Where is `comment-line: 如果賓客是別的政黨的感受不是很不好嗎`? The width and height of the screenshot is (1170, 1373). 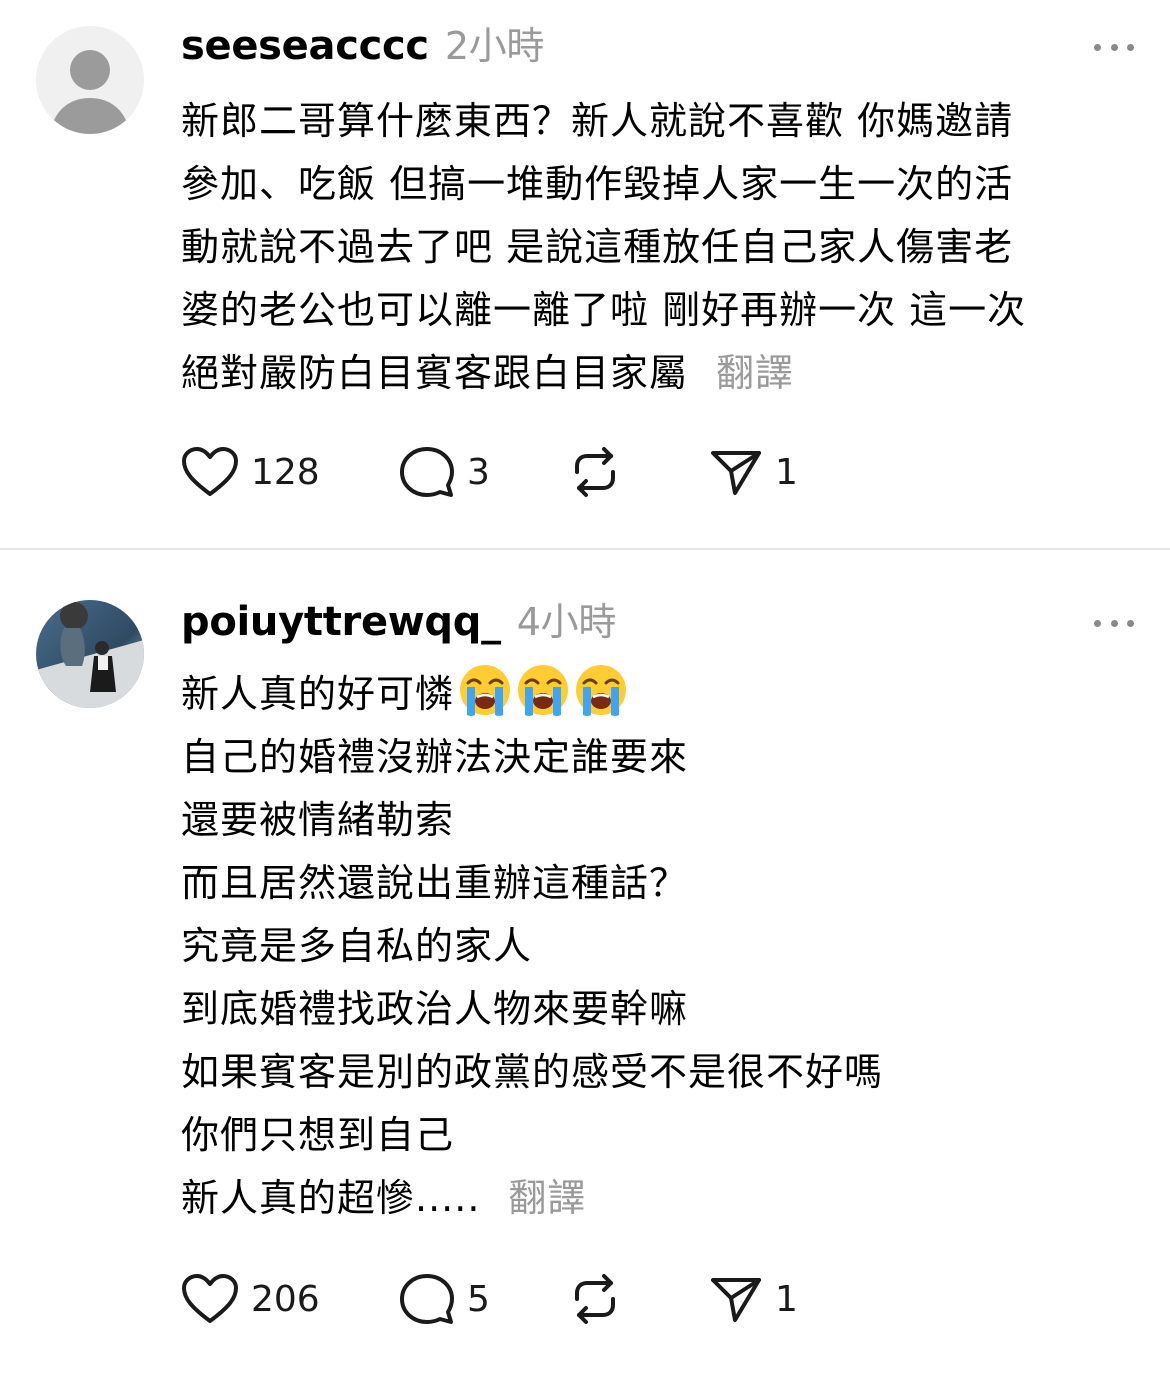
comment-line: 如果賓客是別的政黨的感受不是很不好嗎 is located at coordinates (532, 1072).